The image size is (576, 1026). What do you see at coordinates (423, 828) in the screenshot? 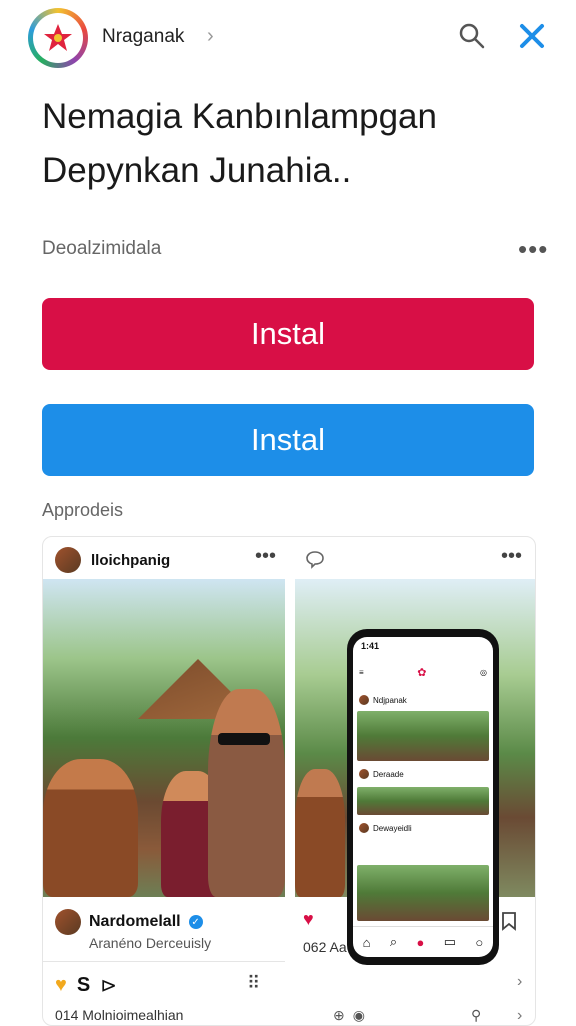
I see `phone-post-row: Dewayeidli` at bounding box center [423, 828].